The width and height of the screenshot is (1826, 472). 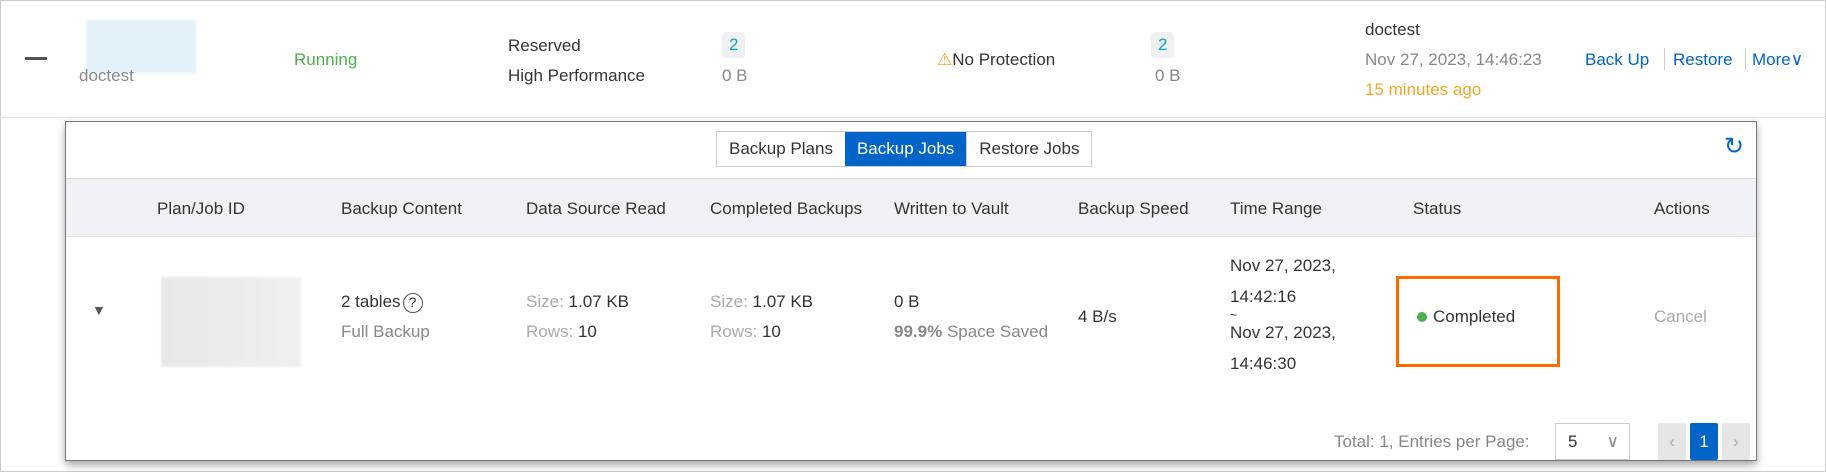 I want to click on restore-link: Restore, so click(x=1703, y=60).